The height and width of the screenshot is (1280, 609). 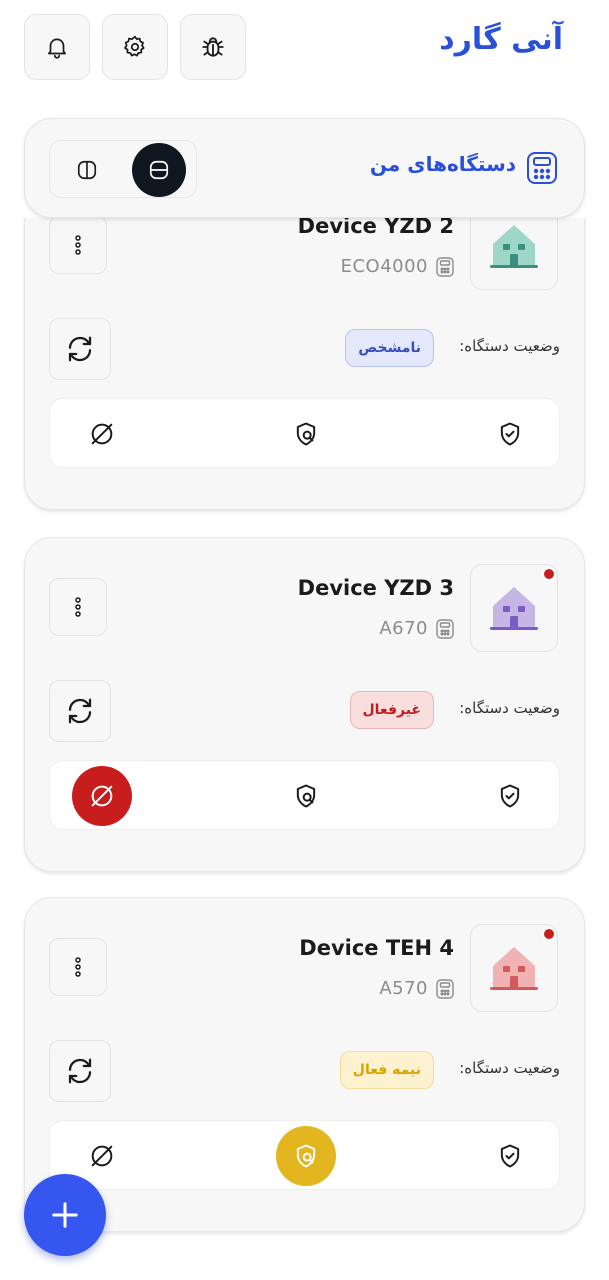 I want to click on device-icon, so click(x=542, y=168).